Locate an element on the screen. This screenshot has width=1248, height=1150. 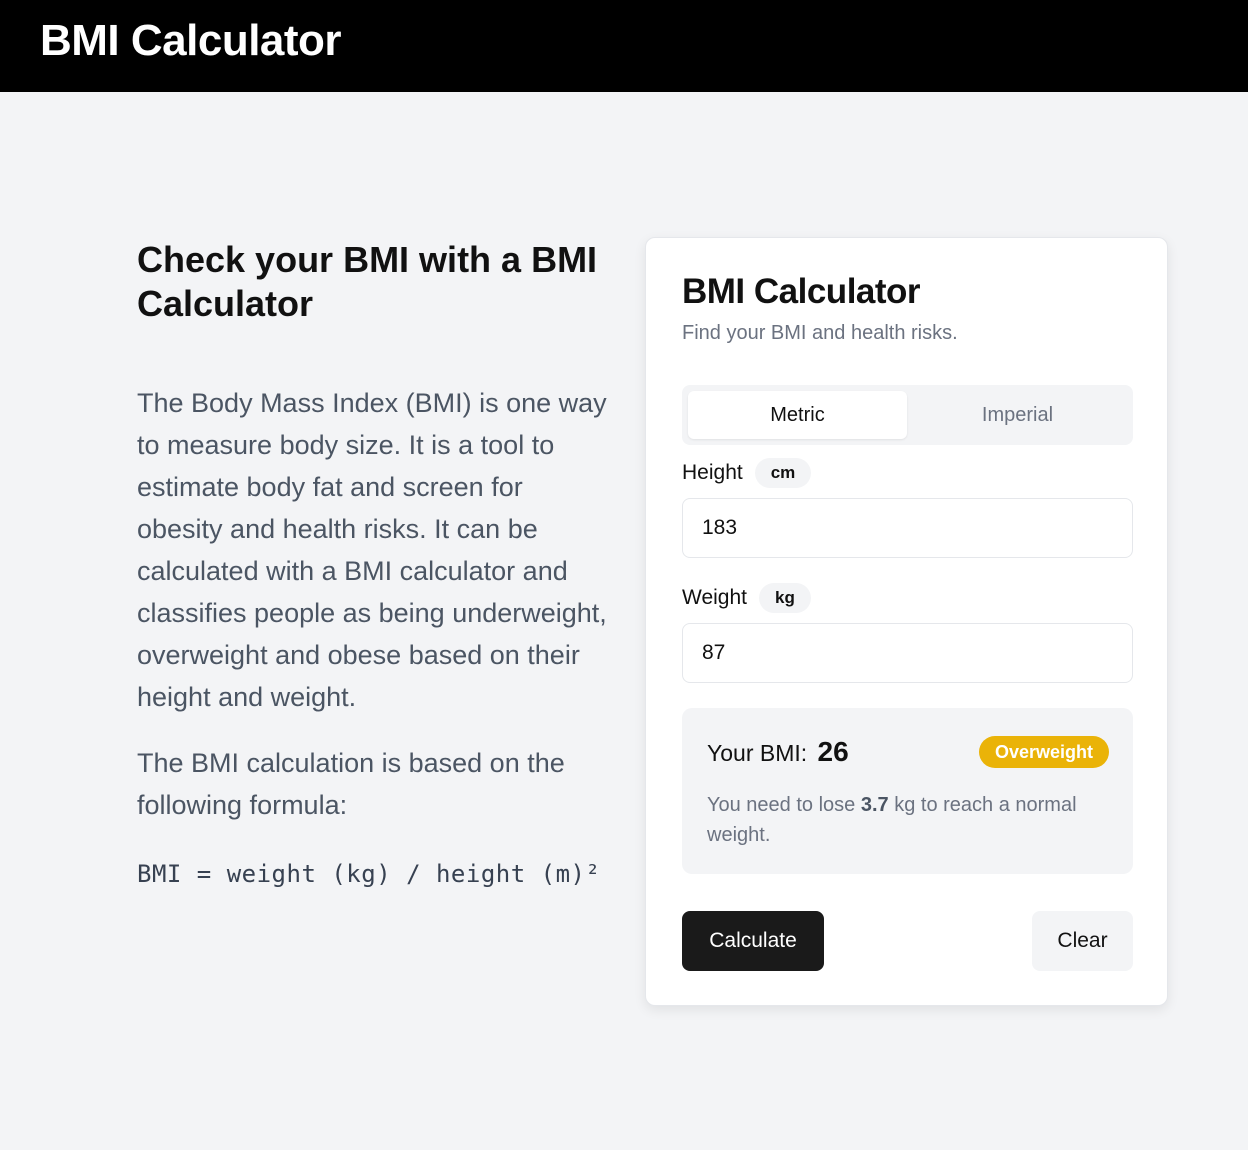
imperial-tab: Imperial is located at coordinates (1017, 415).